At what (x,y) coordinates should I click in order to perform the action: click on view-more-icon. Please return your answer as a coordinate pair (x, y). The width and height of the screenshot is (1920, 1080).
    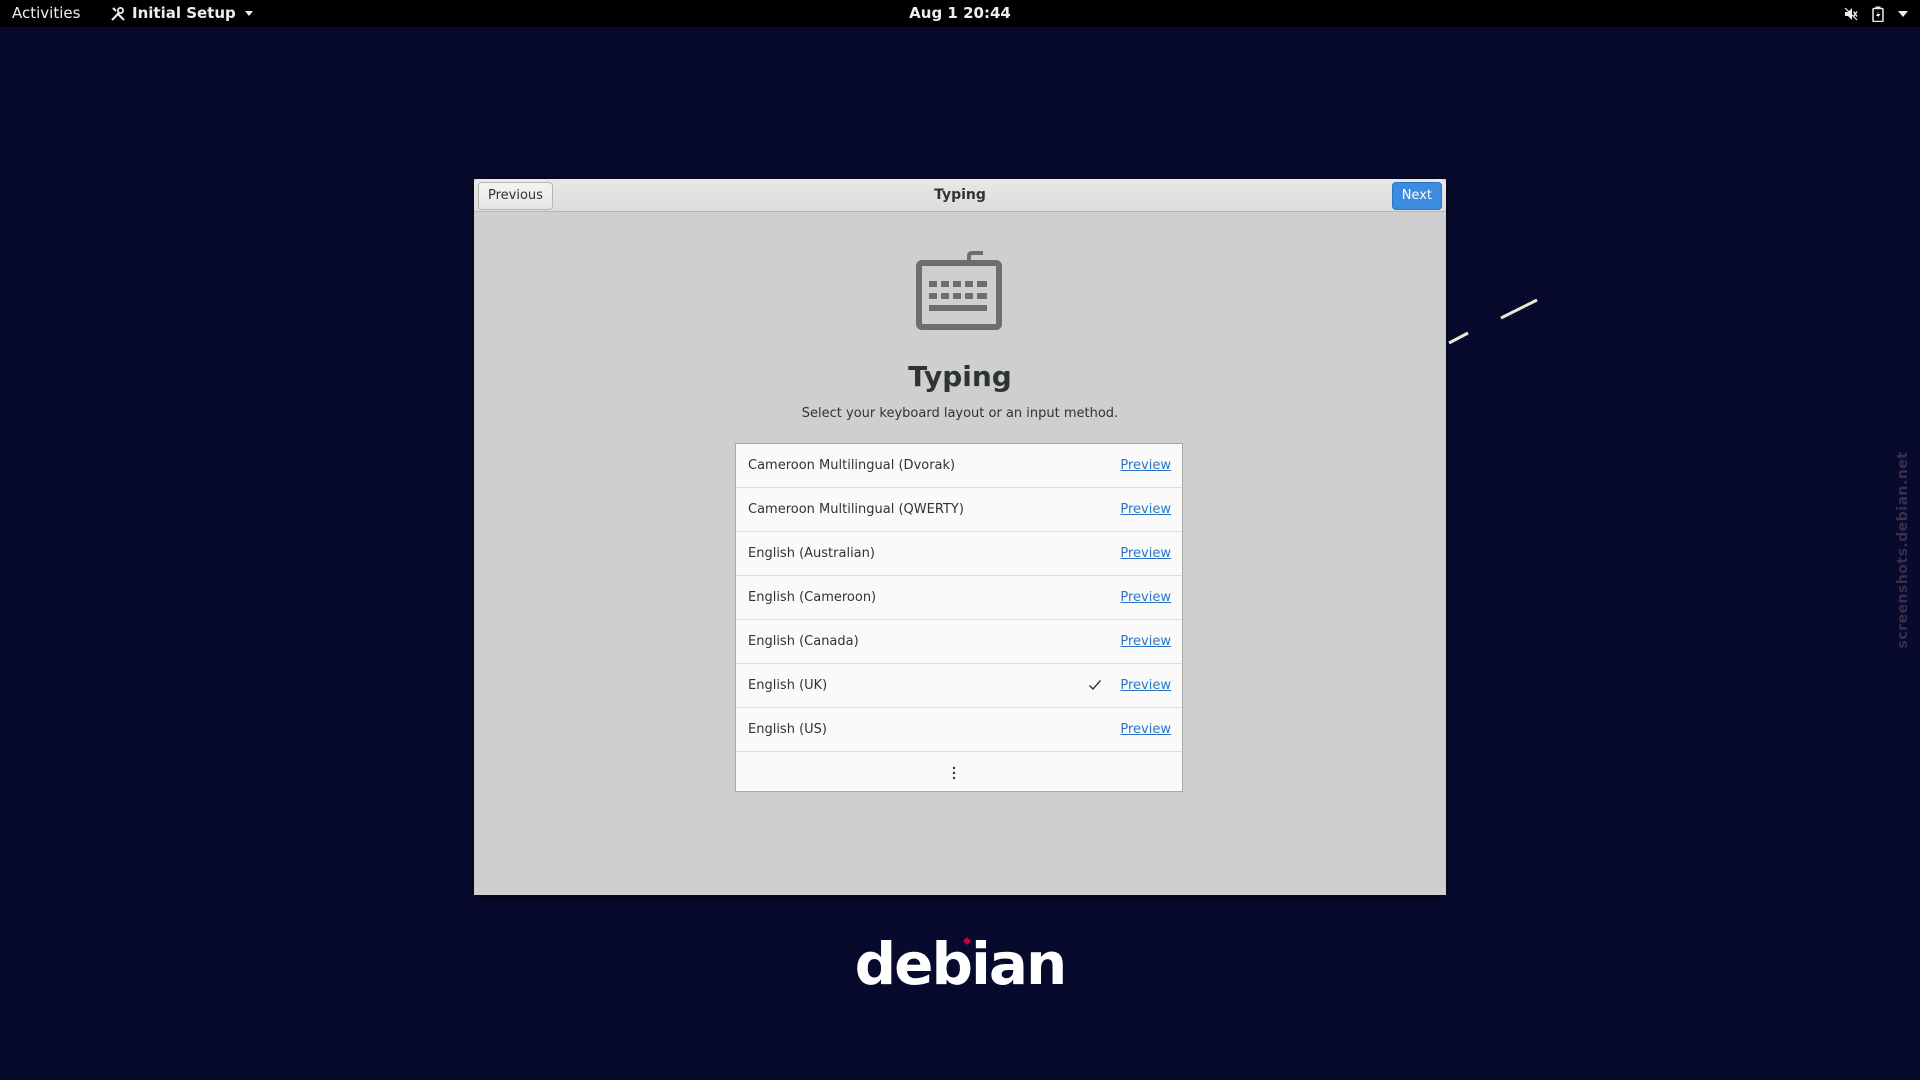
    Looking at the image, I should click on (954, 773).